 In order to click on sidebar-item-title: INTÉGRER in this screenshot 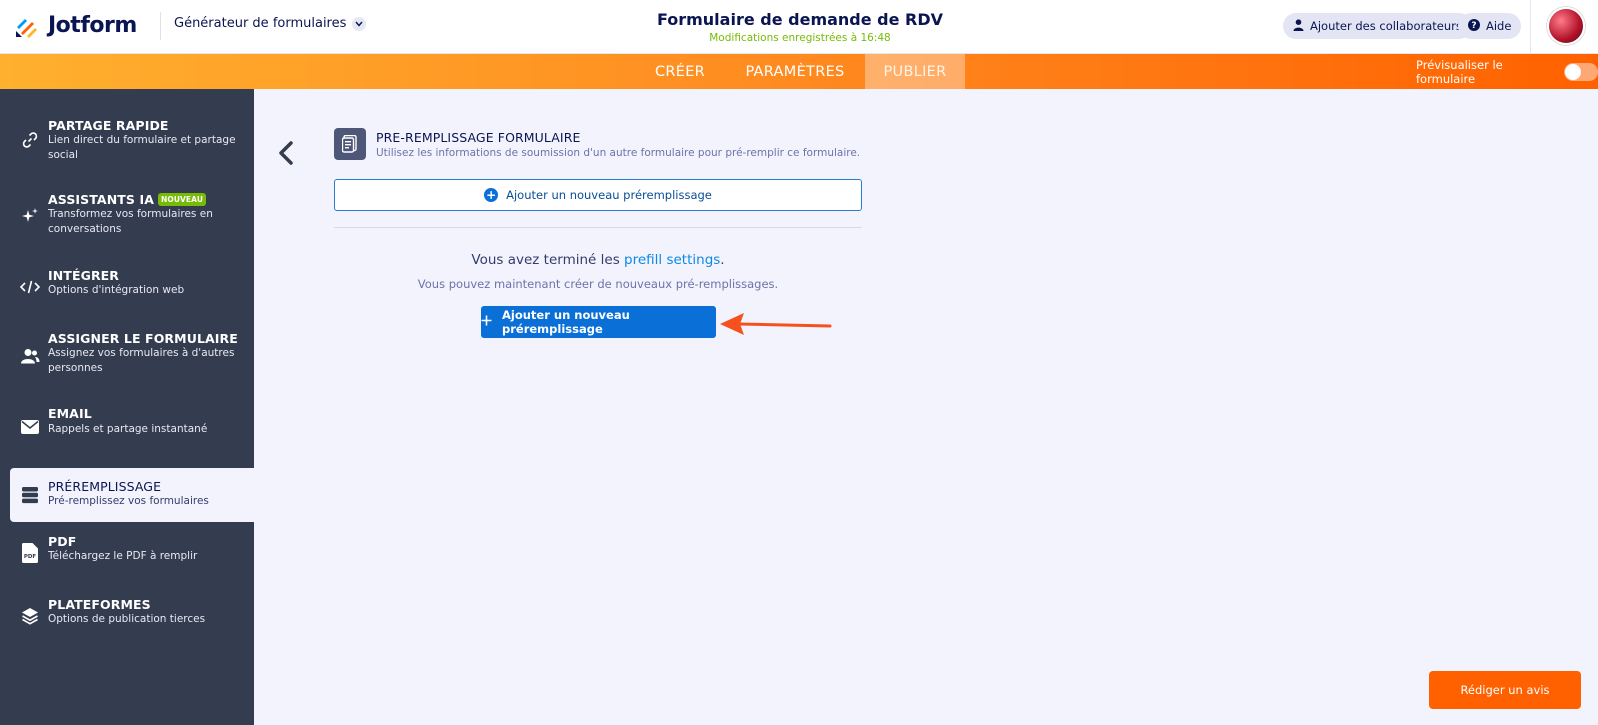, I will do `click(84, 275)`.